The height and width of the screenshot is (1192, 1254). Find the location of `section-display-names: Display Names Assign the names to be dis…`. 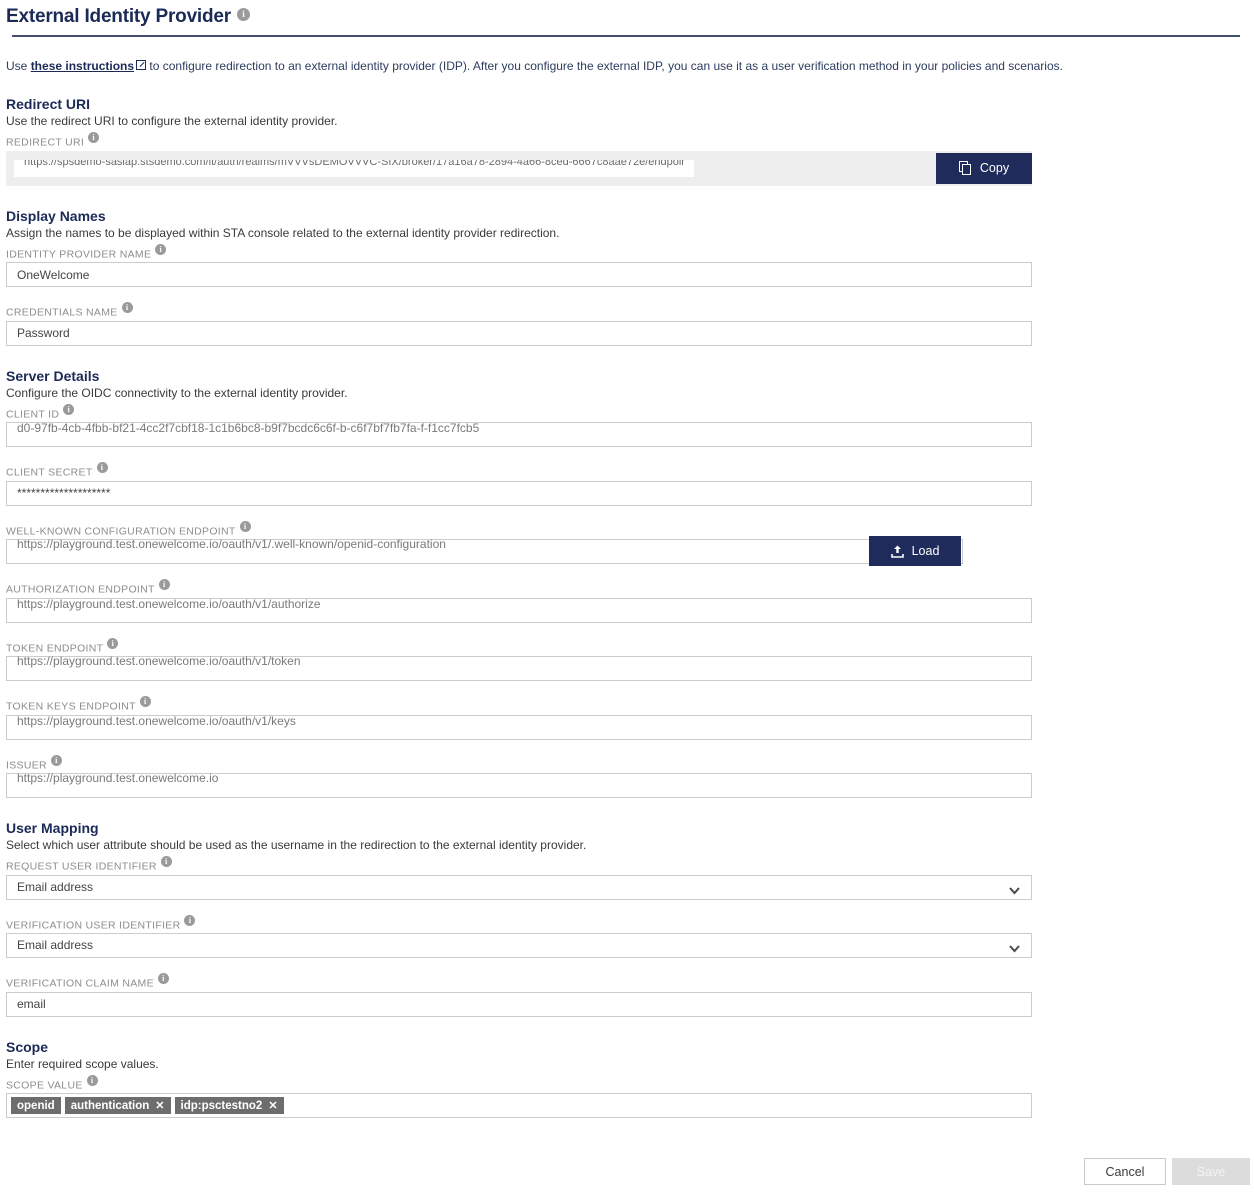

section-display-names: Display Names Assign the names to be dis… is located at coordinates (627, 277).